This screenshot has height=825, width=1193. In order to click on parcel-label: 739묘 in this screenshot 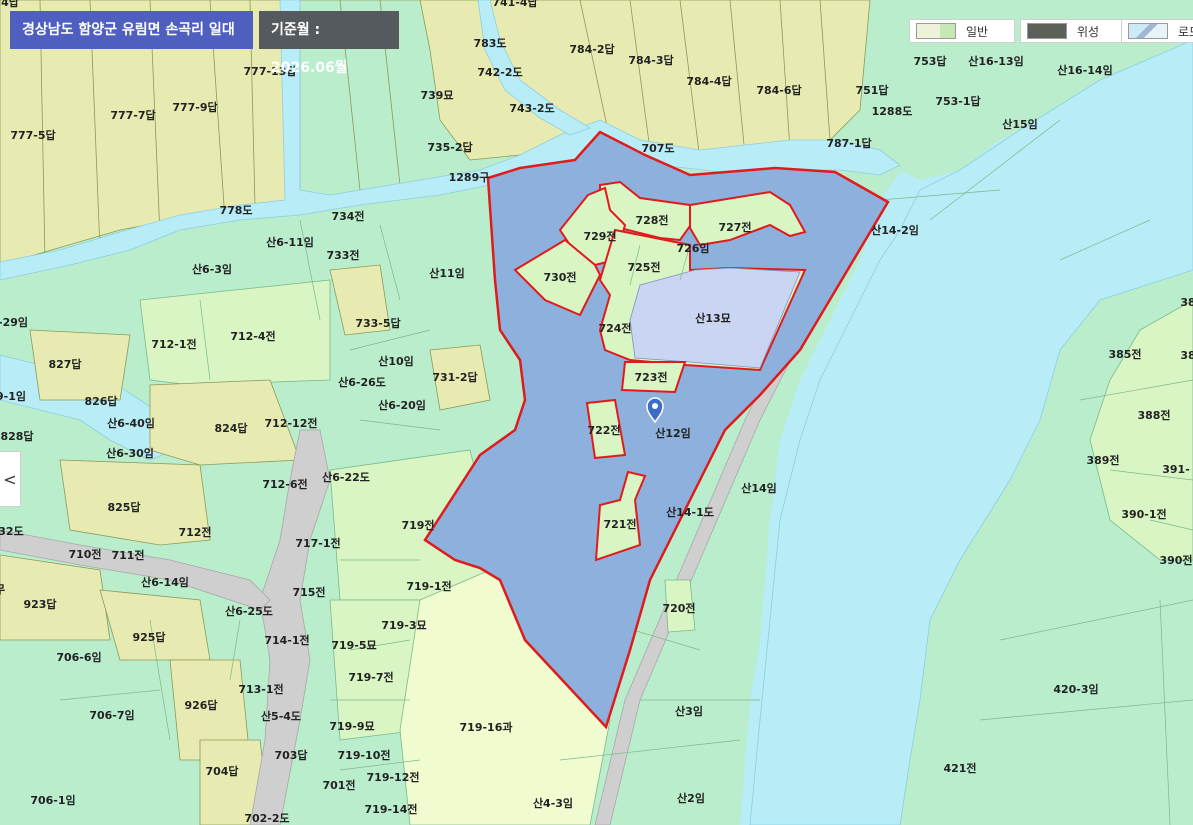, I will do `click(436, 95)`.